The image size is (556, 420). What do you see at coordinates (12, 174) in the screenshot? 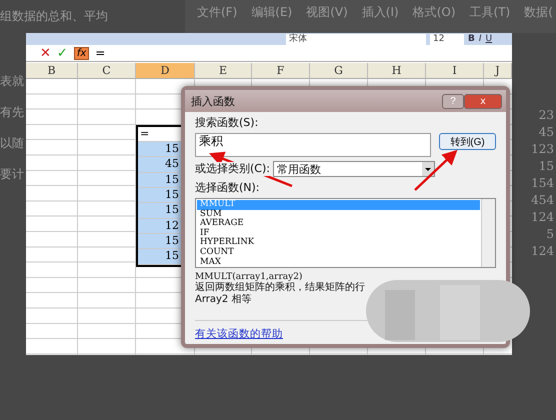
I see `background-text: 要计` at bounding box center [12, 174].